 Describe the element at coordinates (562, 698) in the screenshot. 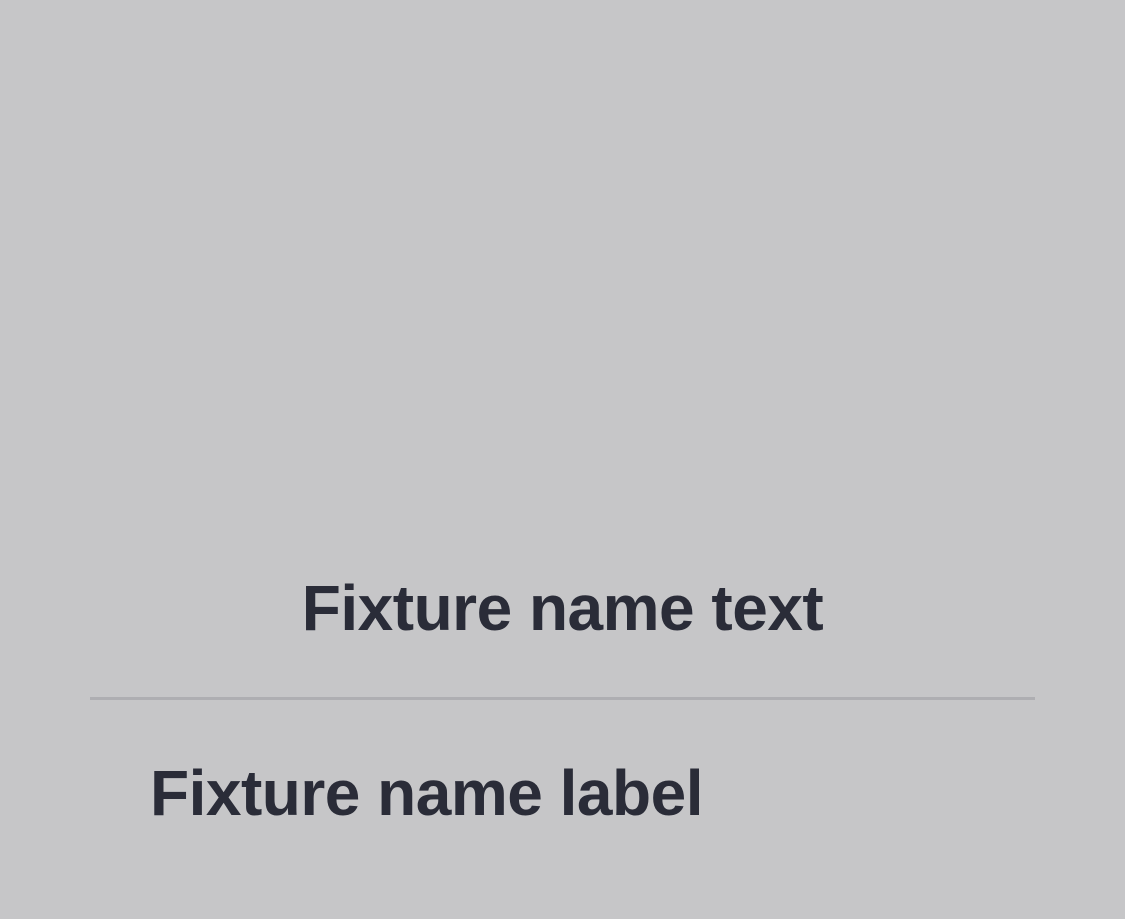

I see `divider` at that location.